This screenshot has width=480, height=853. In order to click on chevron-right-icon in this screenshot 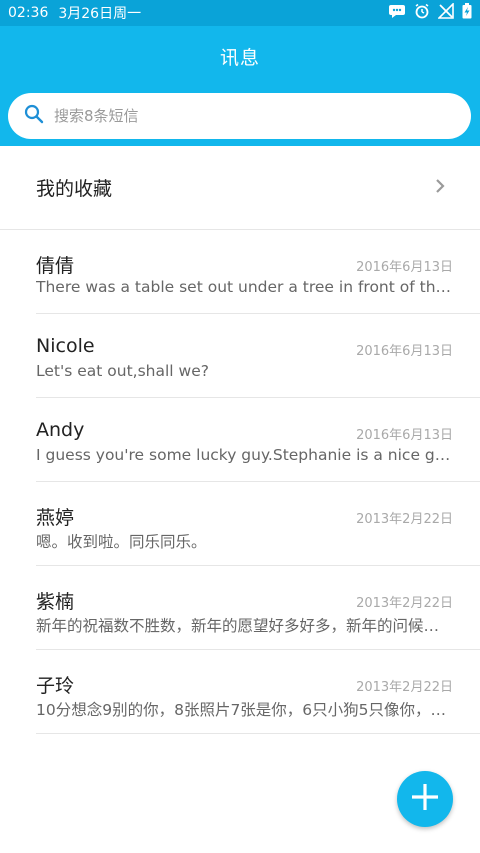, I will do `click(440, 188)`.